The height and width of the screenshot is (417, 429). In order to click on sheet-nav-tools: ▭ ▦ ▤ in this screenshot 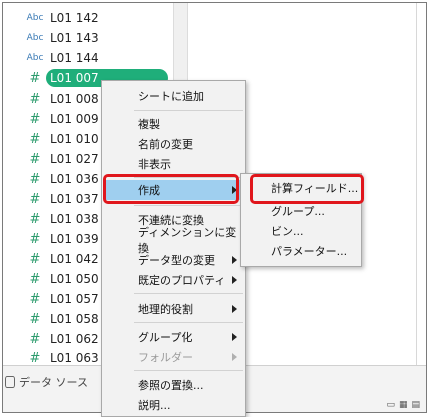, I will do `click(403, 405)`.